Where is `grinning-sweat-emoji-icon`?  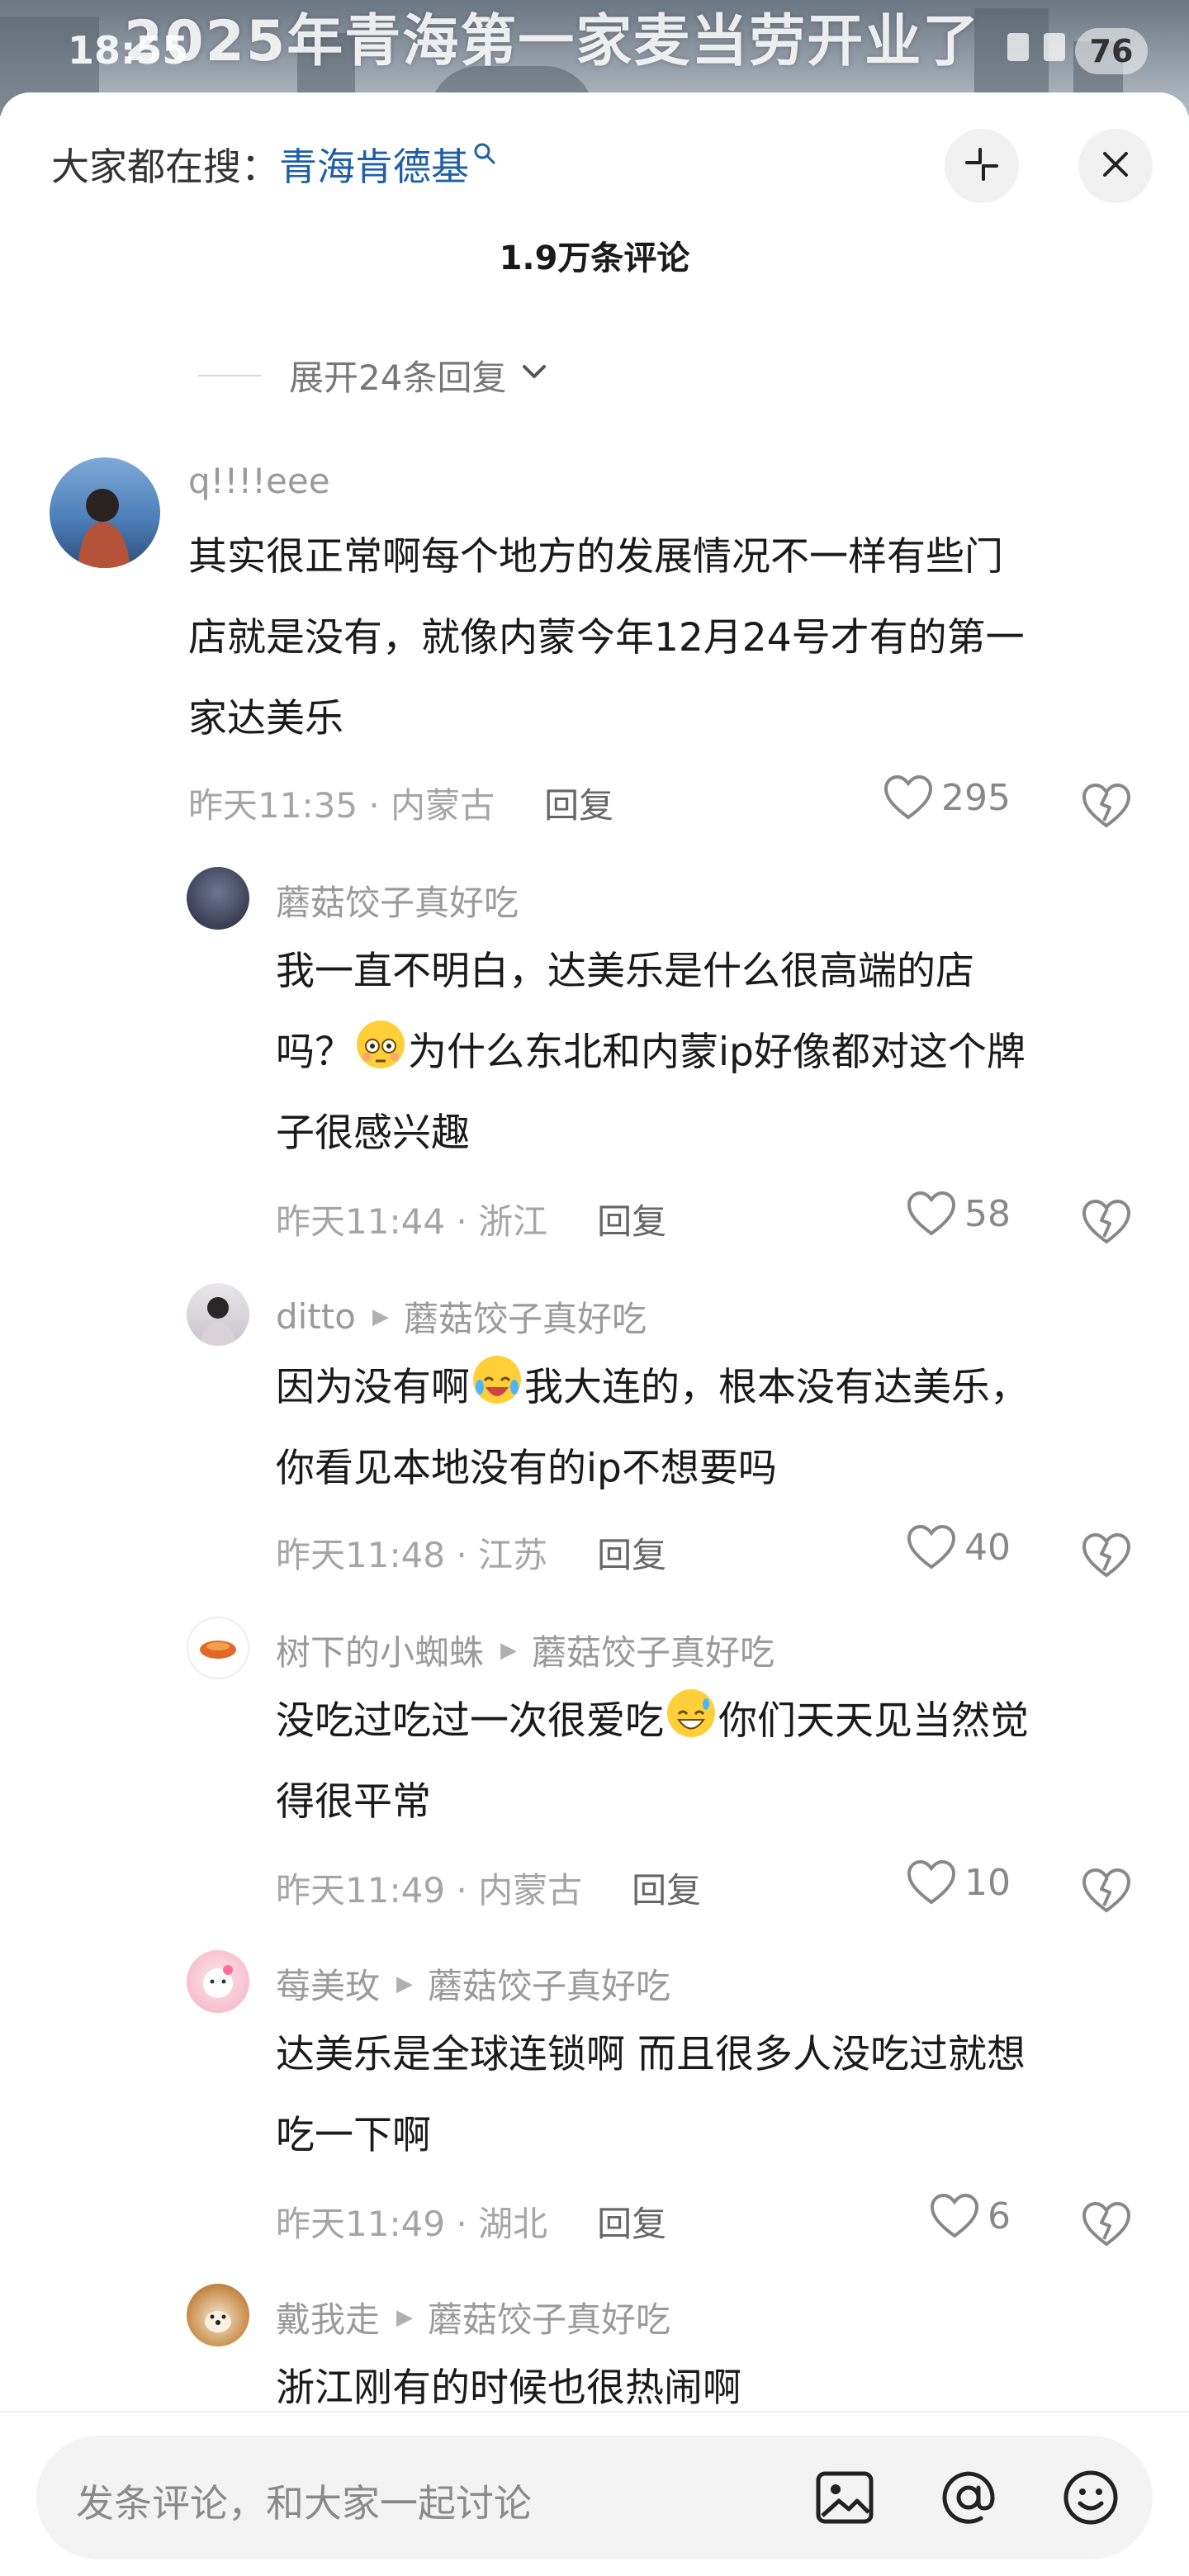
grinning-sweat-emoji-icon is located at coordinates (691, 1713).